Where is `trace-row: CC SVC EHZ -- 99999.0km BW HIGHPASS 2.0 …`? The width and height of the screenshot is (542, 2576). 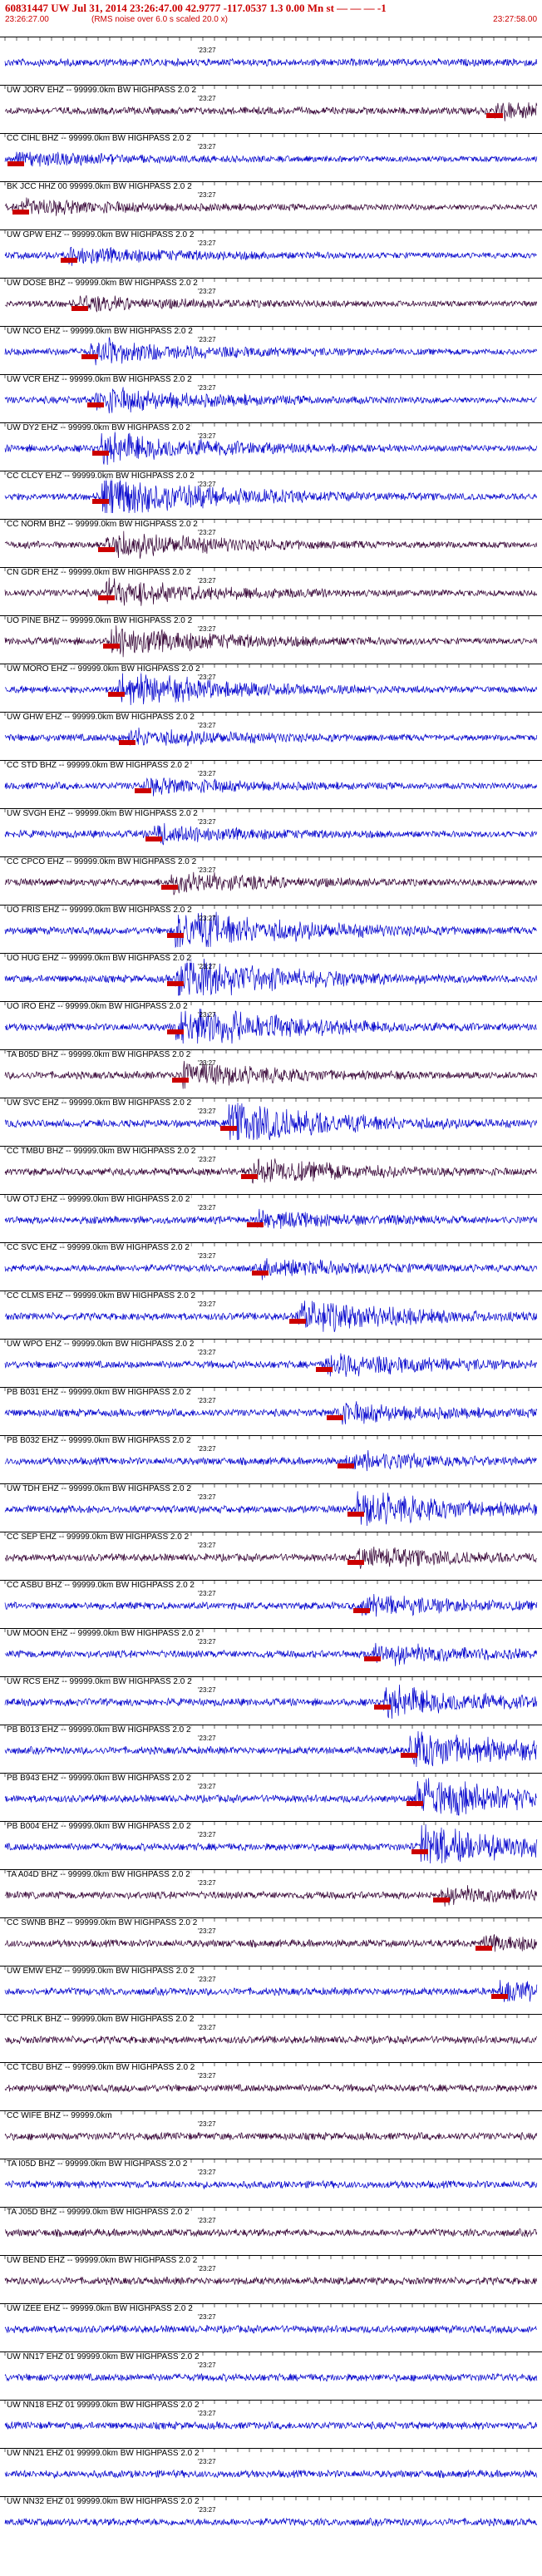 trace-row: CC SVC EHZ -- 99999.0km BW HIGHPASS 2.0 … is located at coordinates (271, 1264).